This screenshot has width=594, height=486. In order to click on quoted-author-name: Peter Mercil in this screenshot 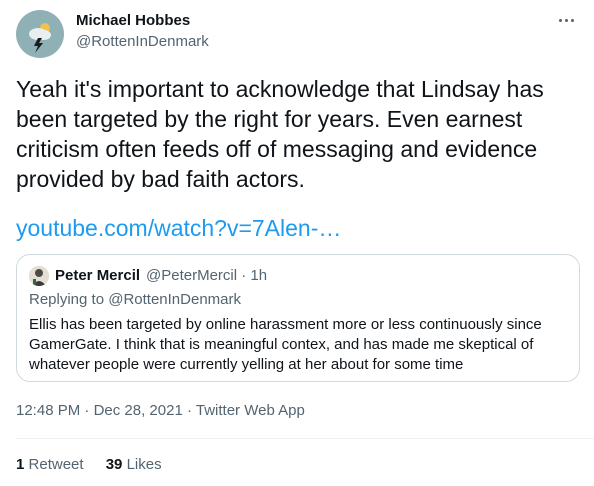, I will do `click(97, 275)`.